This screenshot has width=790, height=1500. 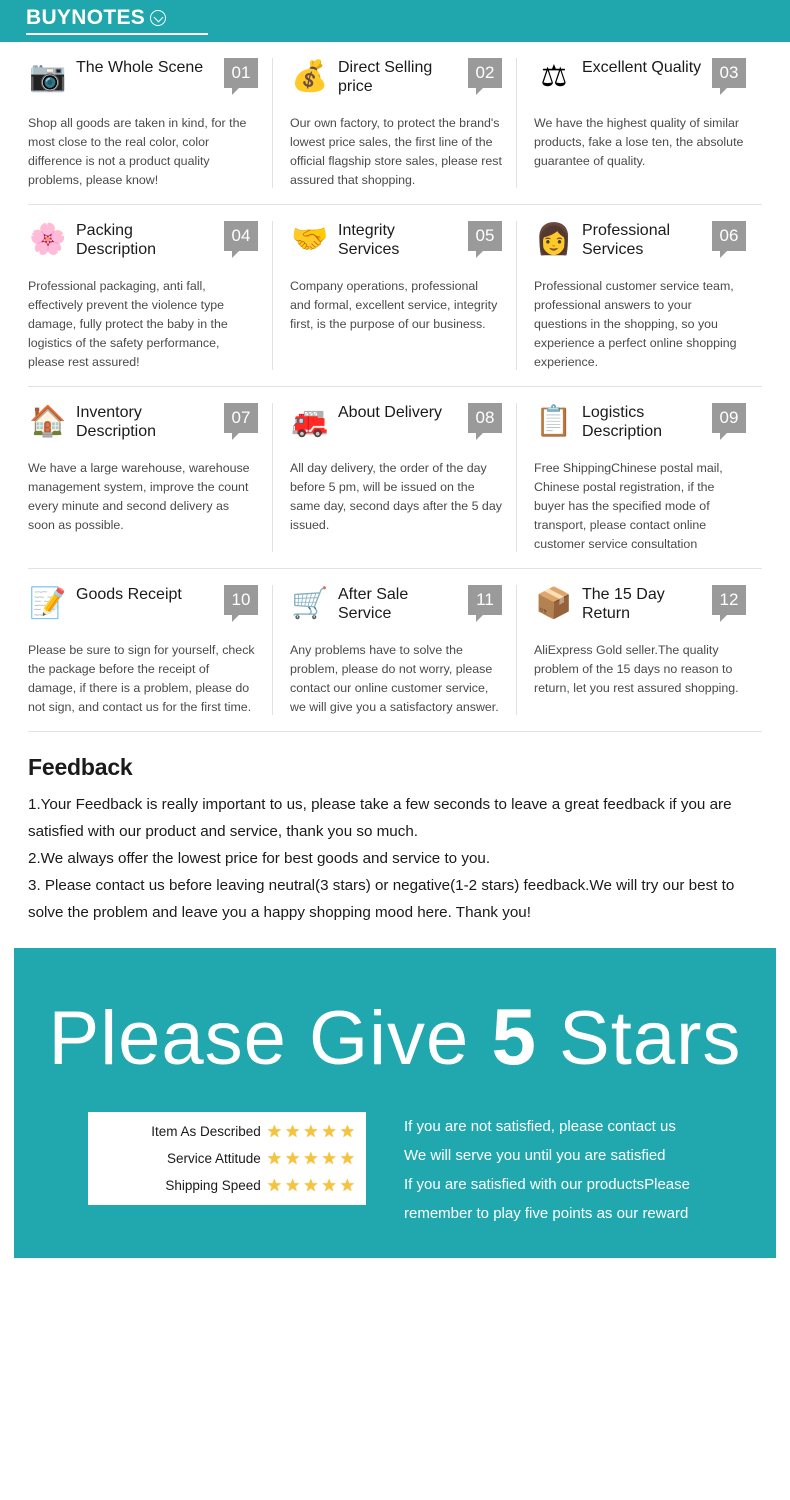 What do you see at coordinates (140, 67) in the screenshot?
I see `note-title: The Whole Scene` at bounding box center [140, 67].